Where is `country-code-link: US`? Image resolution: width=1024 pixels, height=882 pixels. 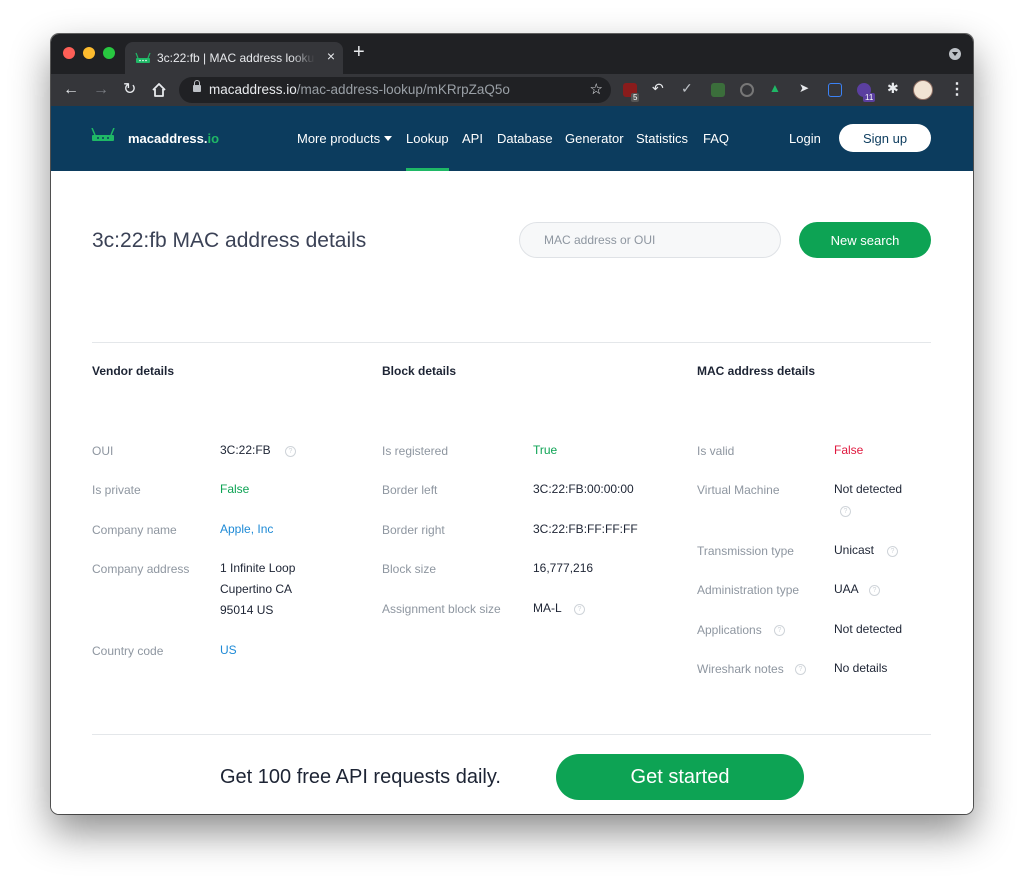
country-code-link: US is located at coordinates (228, 650).